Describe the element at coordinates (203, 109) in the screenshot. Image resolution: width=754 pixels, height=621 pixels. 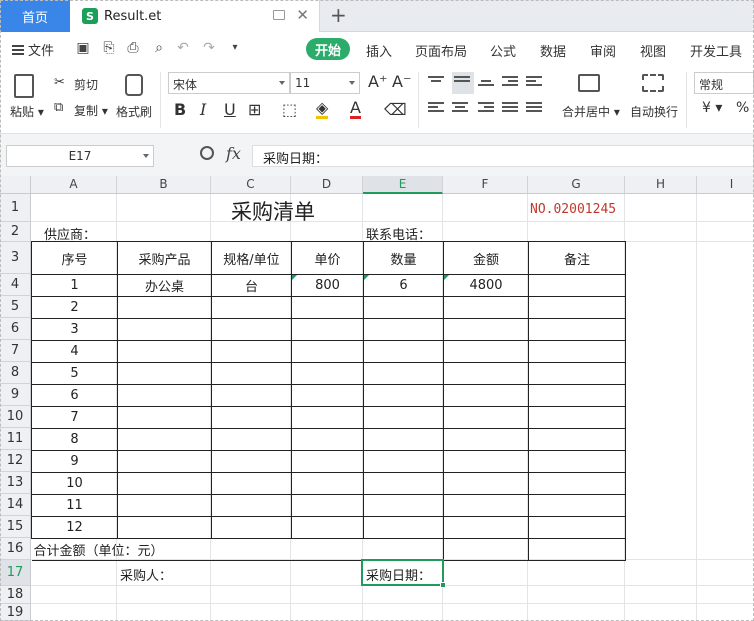
I see `italic-button: I` at that location.